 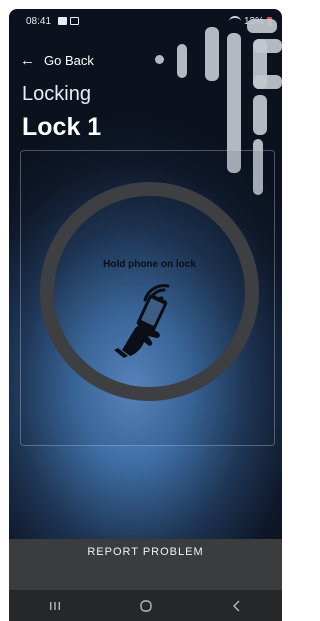 What do you see at coordinates (62, 127) in the screenshot?
I see `page-title: Lock 1` at bounding box center [62, 127].